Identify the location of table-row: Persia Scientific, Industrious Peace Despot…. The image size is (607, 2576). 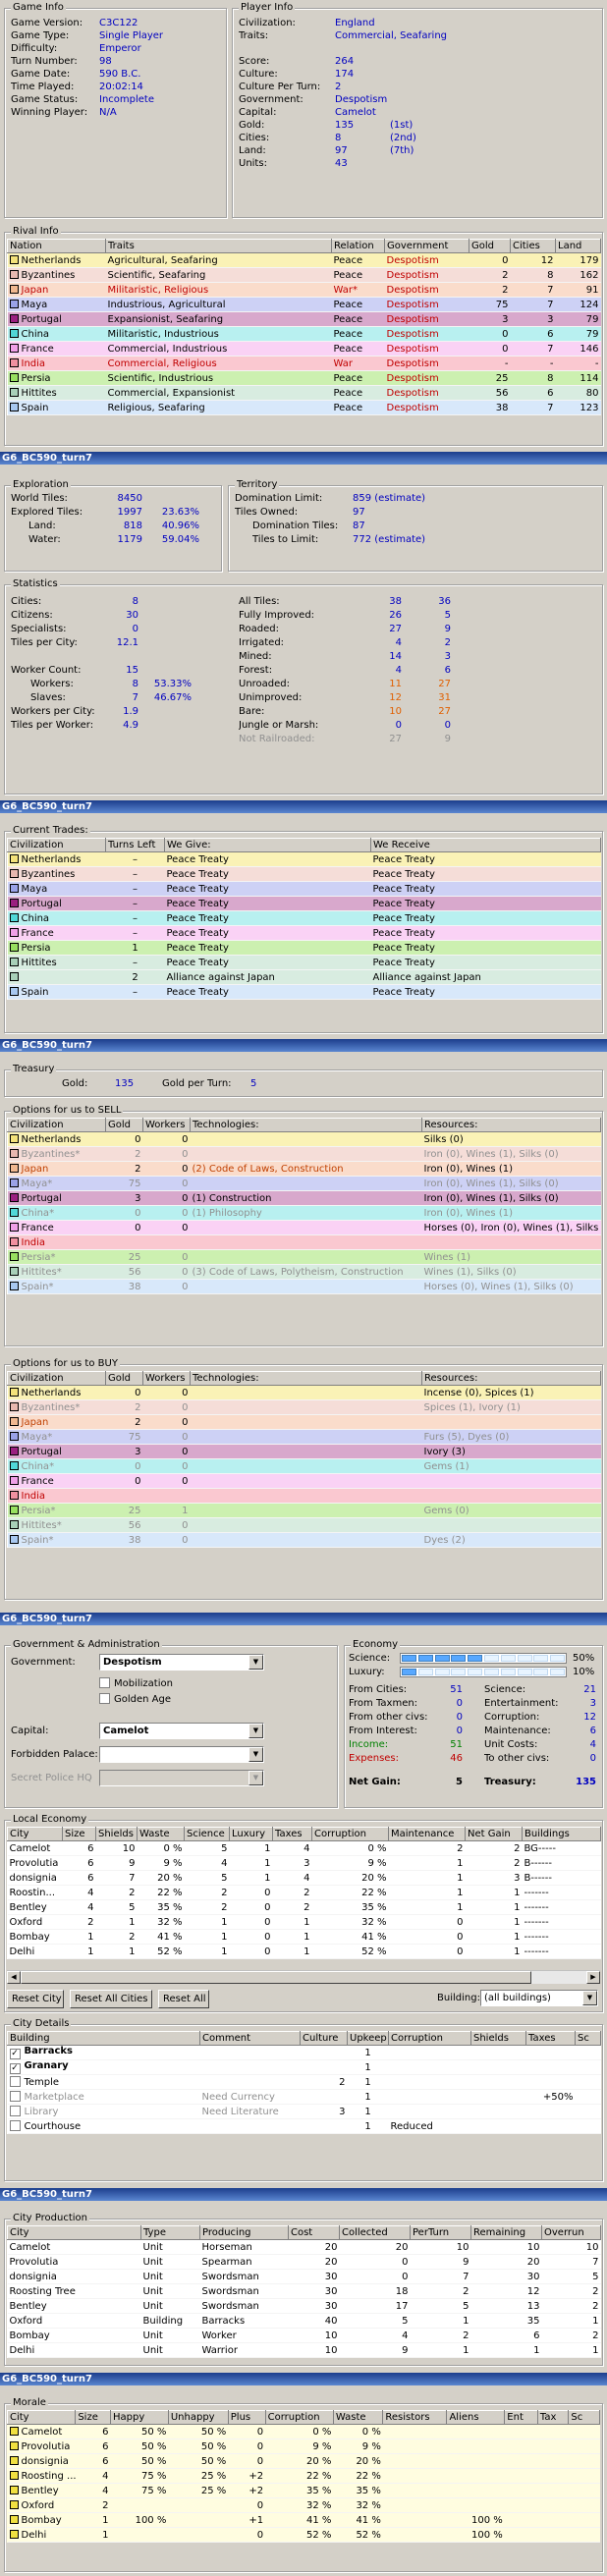
(304, 378).